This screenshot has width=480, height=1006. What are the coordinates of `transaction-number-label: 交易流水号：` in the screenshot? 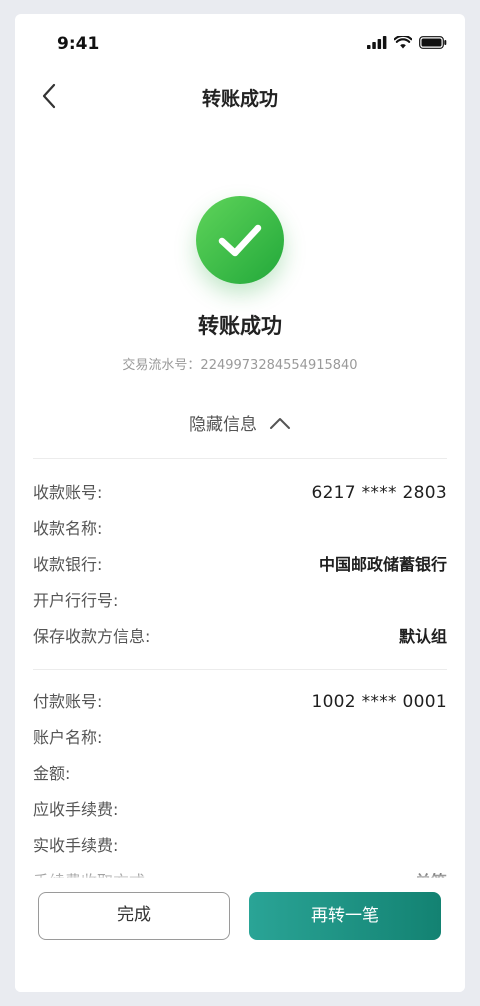 It's located at (161, 365).